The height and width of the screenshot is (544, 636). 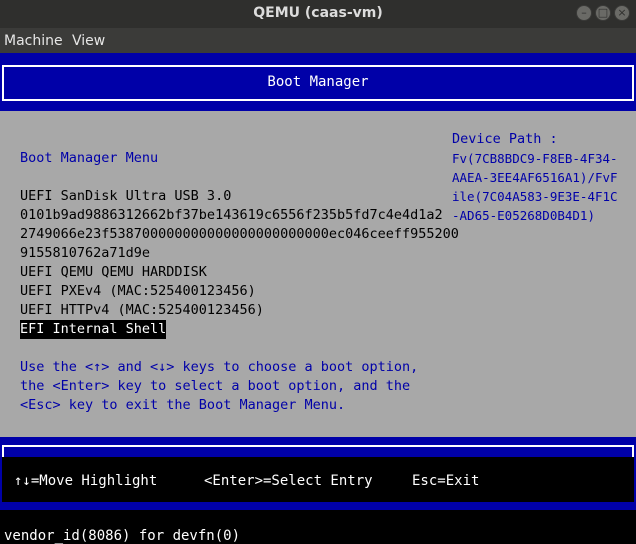 I want to click on page-title: Boot Manager, so click(x=318, y=82).